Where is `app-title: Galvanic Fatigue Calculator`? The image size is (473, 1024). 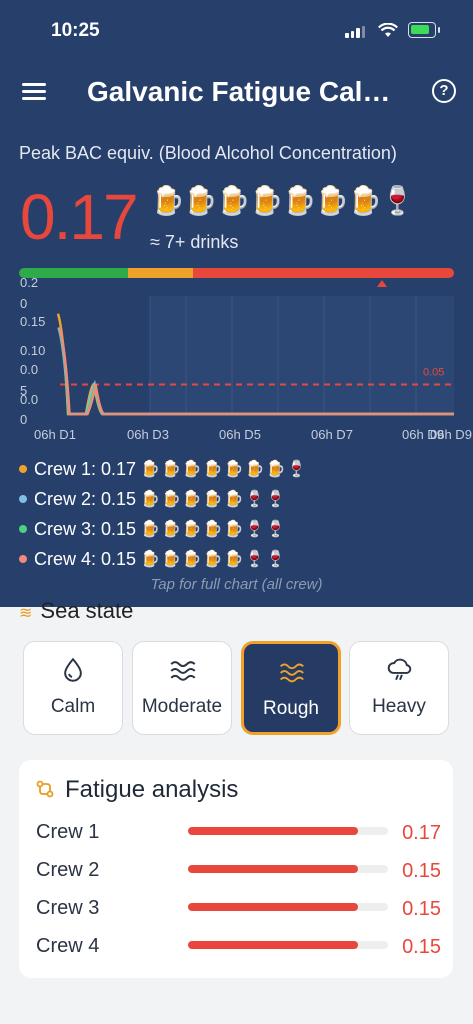
app-title: Galvanic Fatigue Calculator is located at coordinates (242, 91).